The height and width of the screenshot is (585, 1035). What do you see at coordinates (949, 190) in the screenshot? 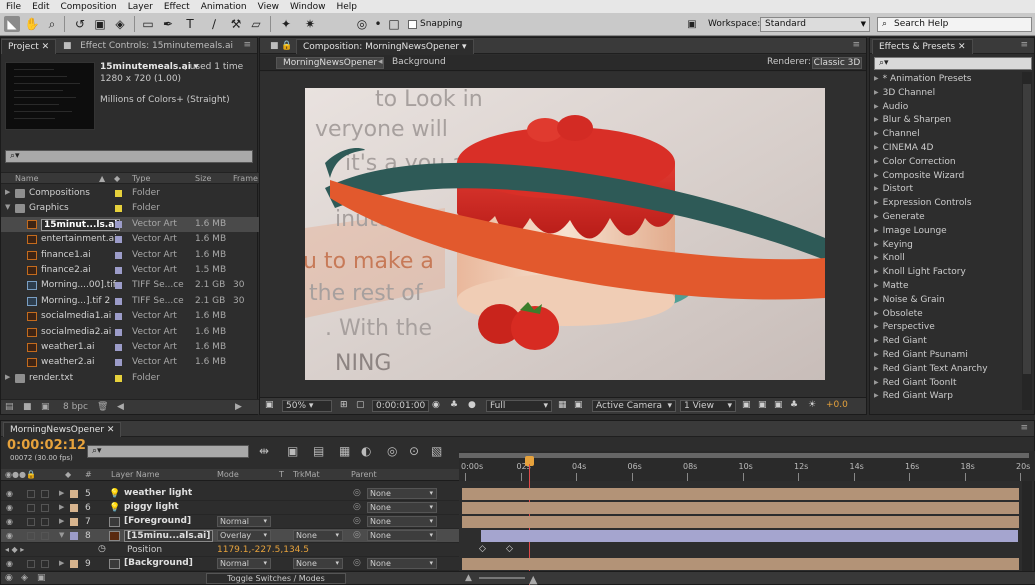
I see `effects-category: ▶ Distort` at bounding box center [949, 190].